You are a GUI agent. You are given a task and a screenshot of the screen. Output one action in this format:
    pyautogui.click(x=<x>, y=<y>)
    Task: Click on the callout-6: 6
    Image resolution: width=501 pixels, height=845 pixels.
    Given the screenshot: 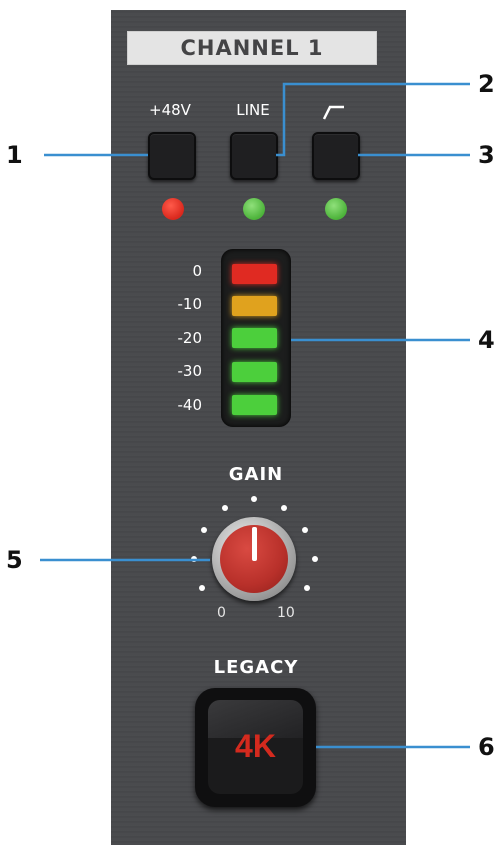 What is the action you would take?
    pyautogui.click(x=486, y=747)
    